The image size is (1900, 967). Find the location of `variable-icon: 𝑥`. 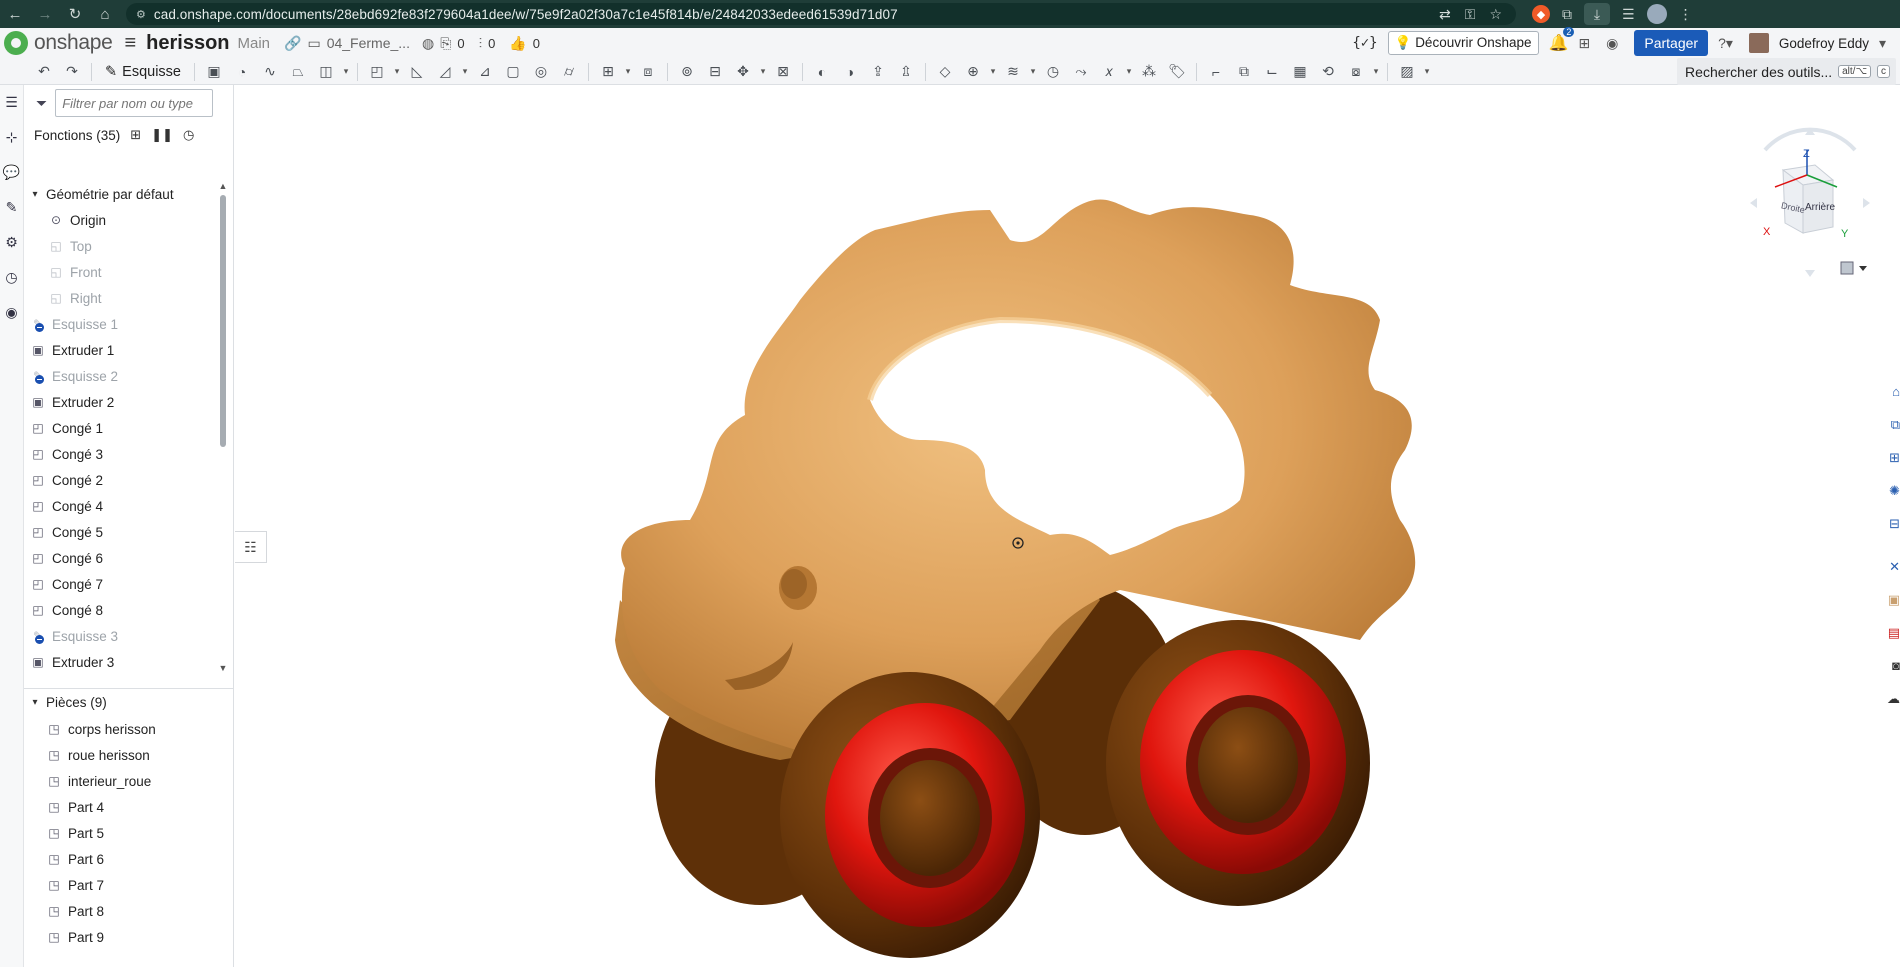

variable-icon: 𝑥 is located at coordinates (1109, 72).